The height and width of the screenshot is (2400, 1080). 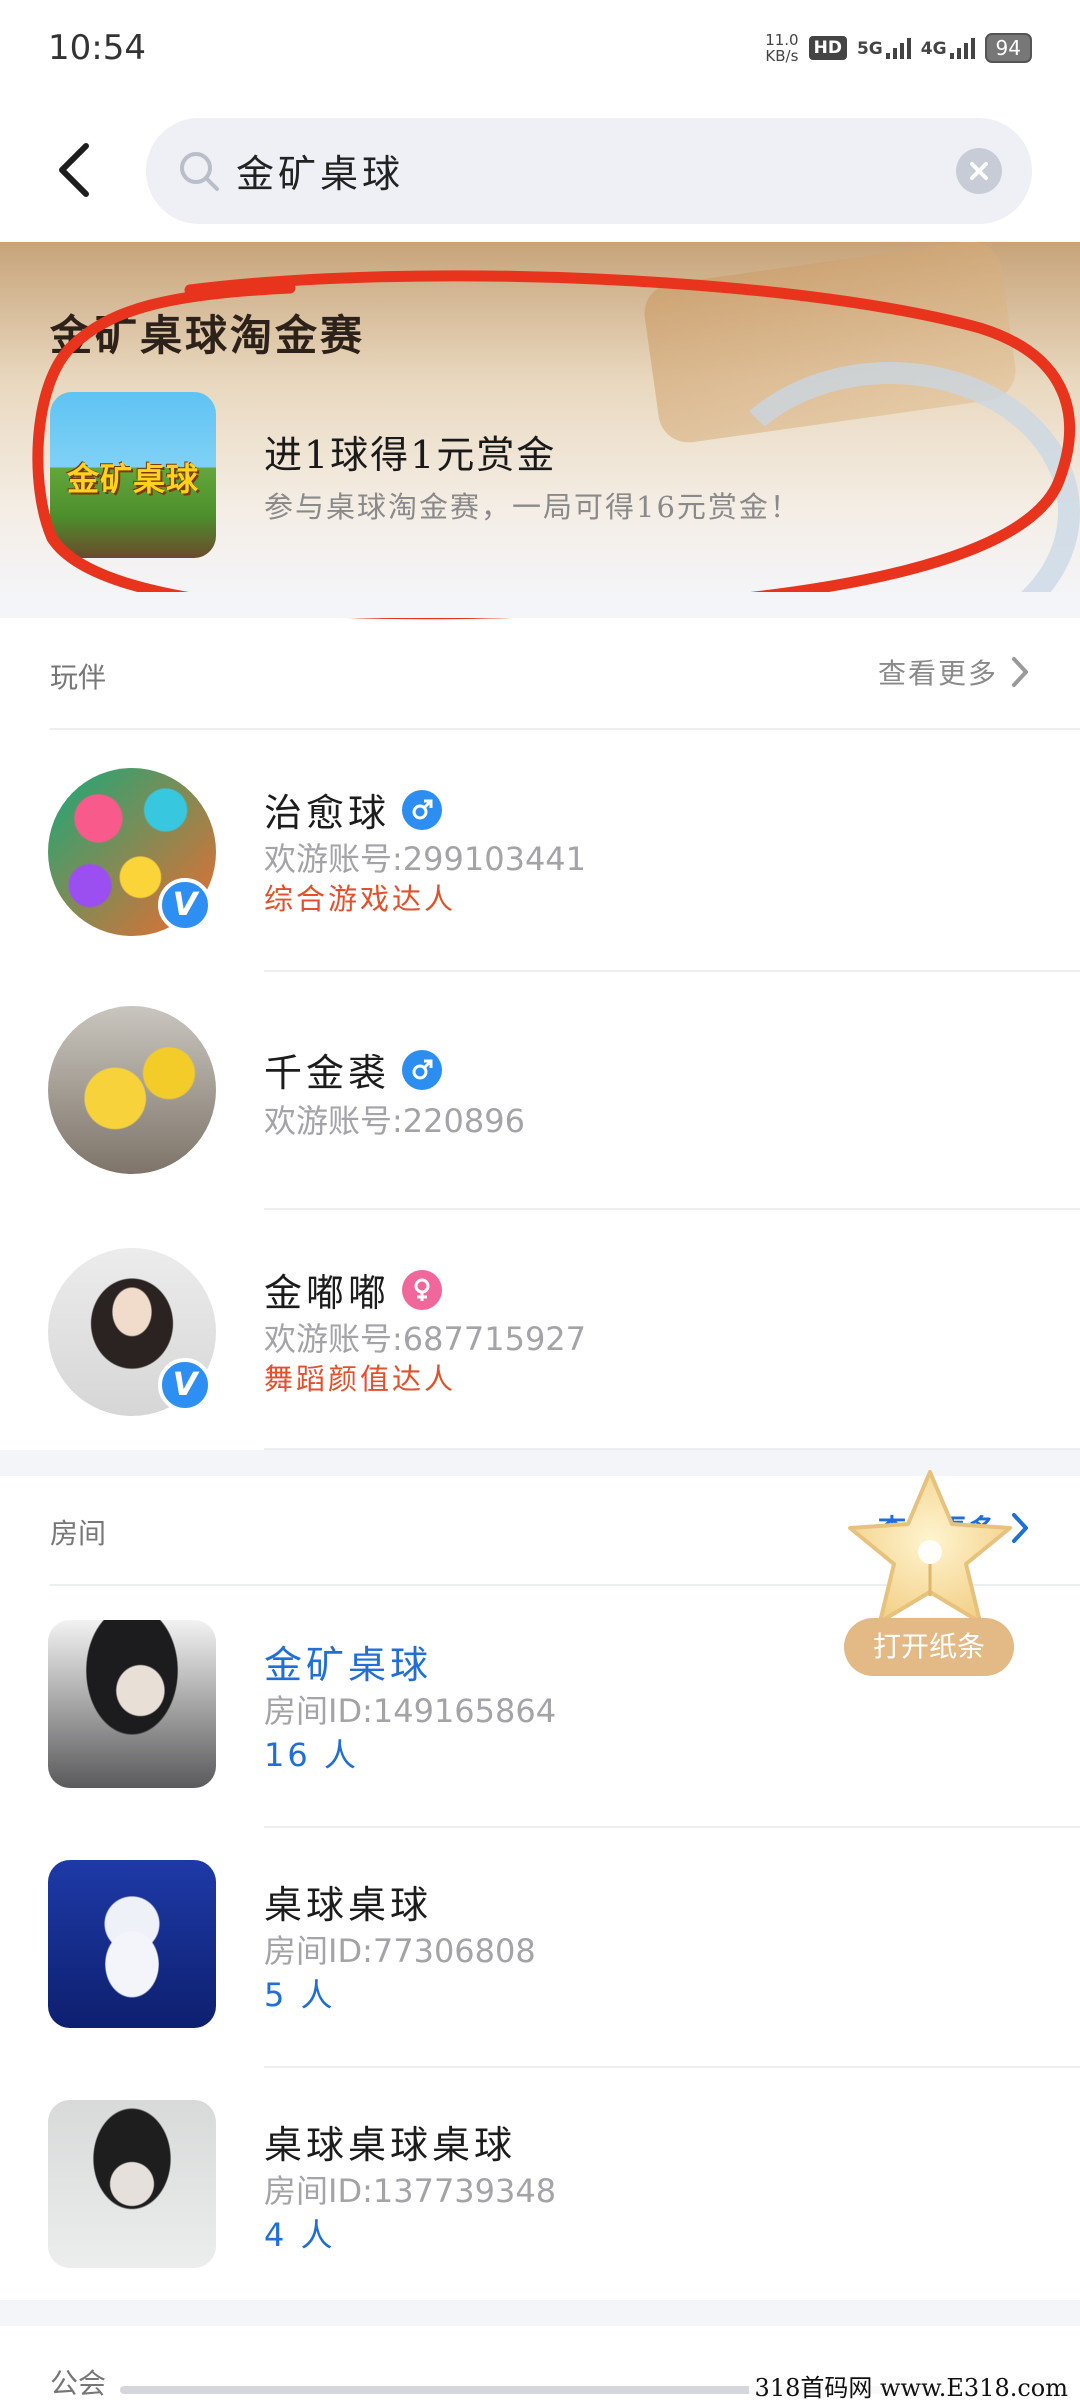 What do you see at coordinates (360, 1379) in the screenshot?
I see `talent-tag: 舞蹈颜值达人` at bounding box center [360, 1379].